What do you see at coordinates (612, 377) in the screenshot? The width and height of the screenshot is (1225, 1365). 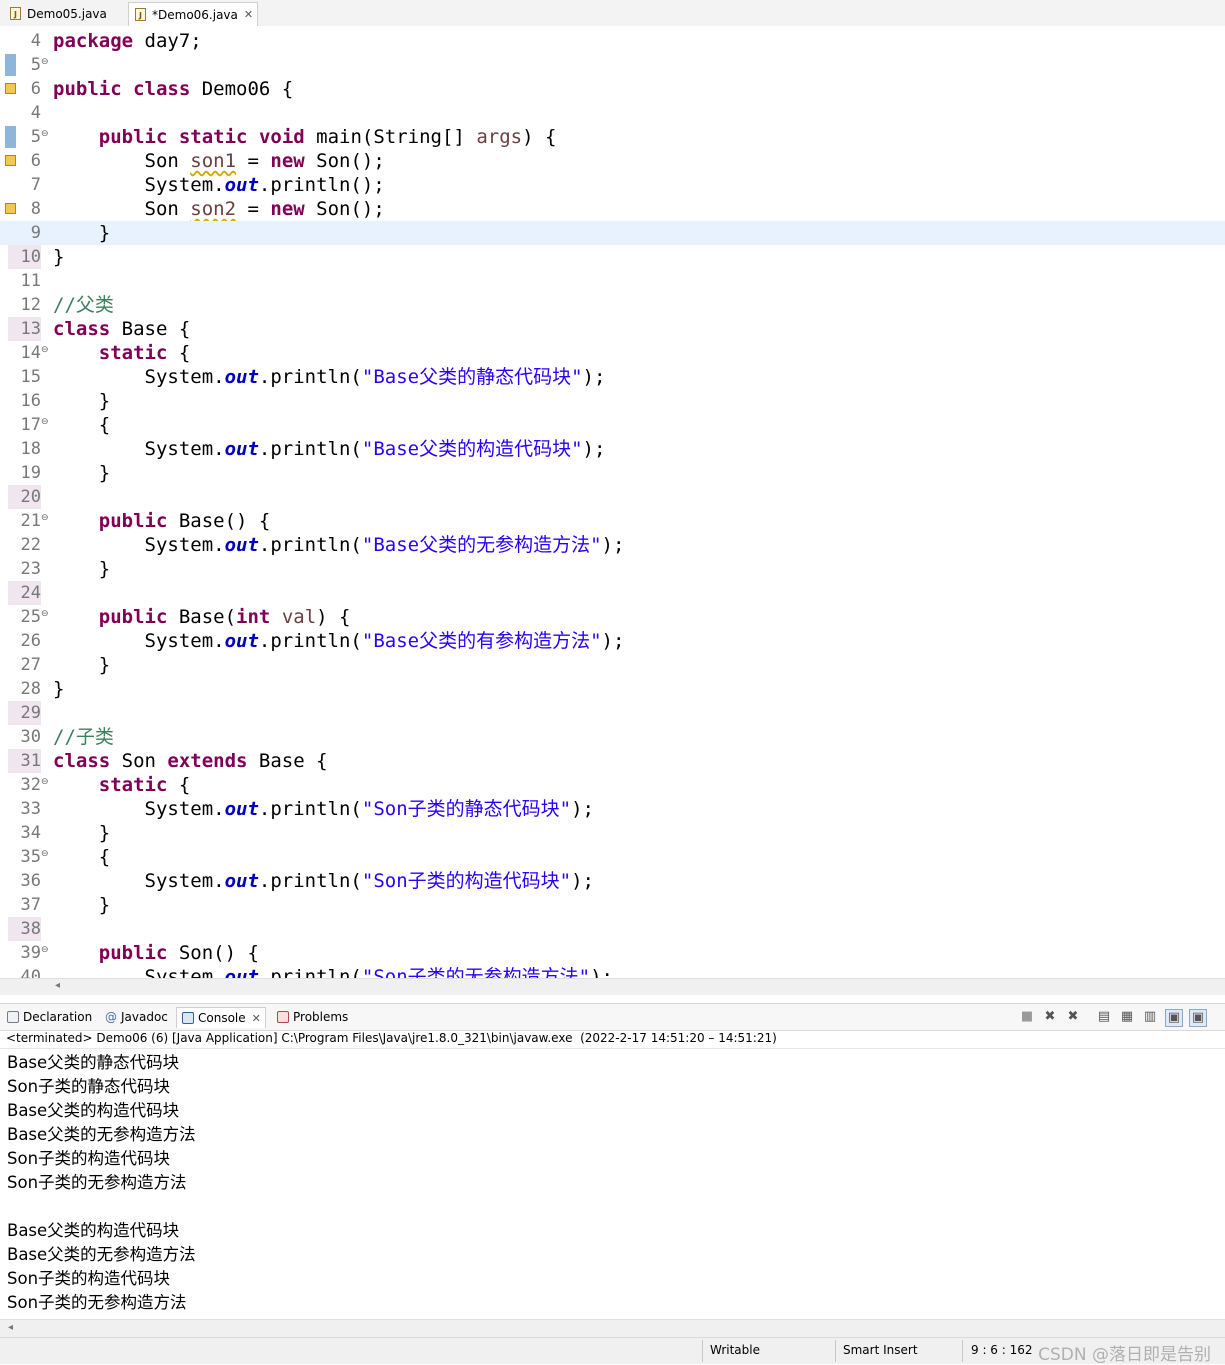 I see `code-line: 15 System.out.println("Base父类的静态代码块");` at bounding box center [612, 377].